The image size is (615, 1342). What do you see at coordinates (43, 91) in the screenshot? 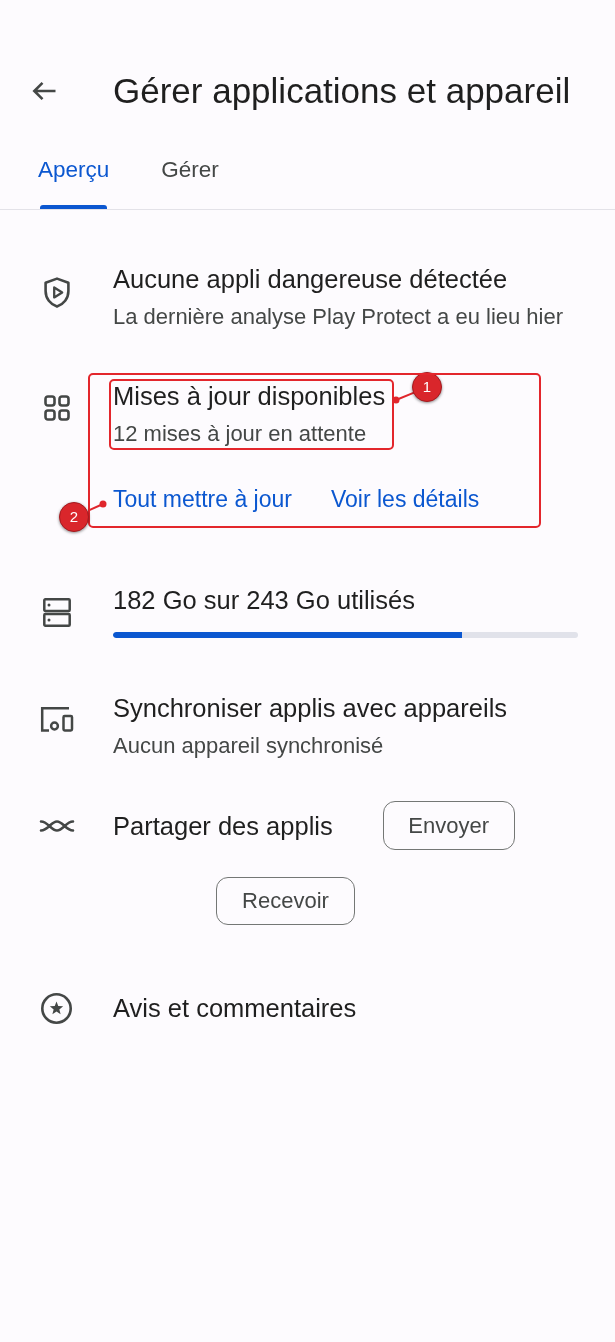
I see `back-arrow-icon` at bounding box center [43, 91].